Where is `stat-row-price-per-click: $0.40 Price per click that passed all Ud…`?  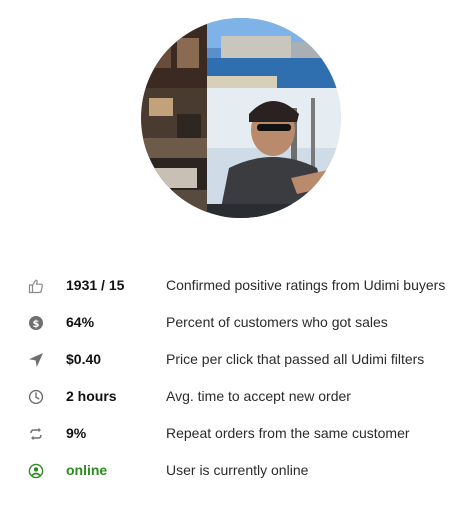
stat-row-price-per-click: $0.40 Price per click that passed all Ud… is located at coordinates (235, 360).